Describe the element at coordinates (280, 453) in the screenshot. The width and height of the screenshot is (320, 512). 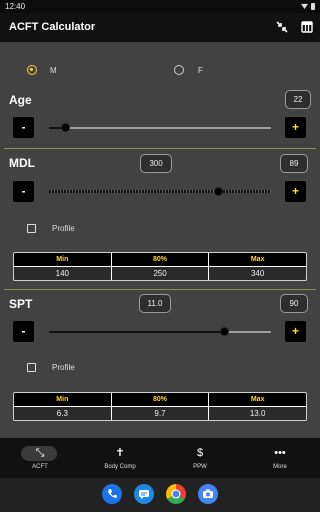
I see `more-icon: •••` at that location.